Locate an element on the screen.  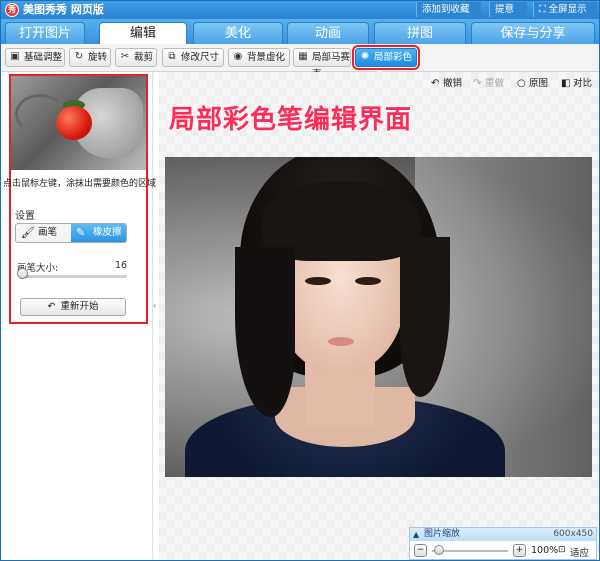
fit-icon: ⊡ is located at coordinates (562, 550).